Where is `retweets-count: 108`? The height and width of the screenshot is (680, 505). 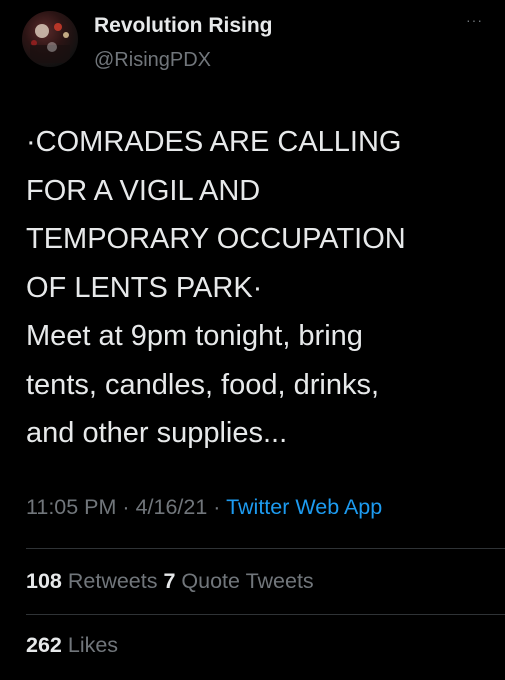
retweets-count: 108 is located at coordinates (44, 581).